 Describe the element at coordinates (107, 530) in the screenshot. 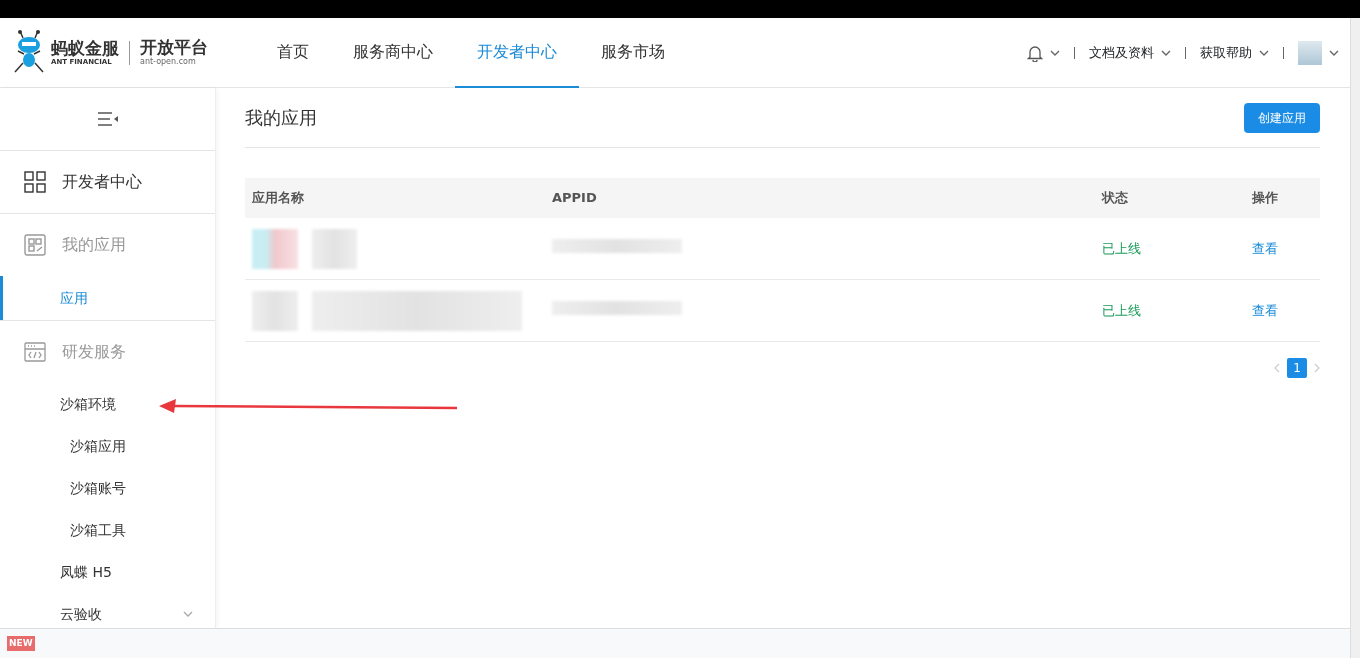

I see `sidebar-item: 沙箱工具` at that location.